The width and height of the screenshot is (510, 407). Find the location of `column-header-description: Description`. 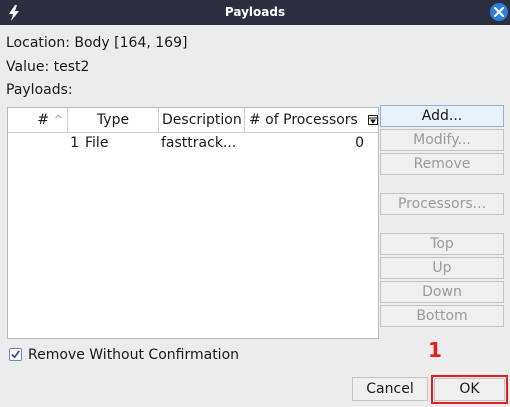

column-header-description: Description is located at coordinates (202, 120).